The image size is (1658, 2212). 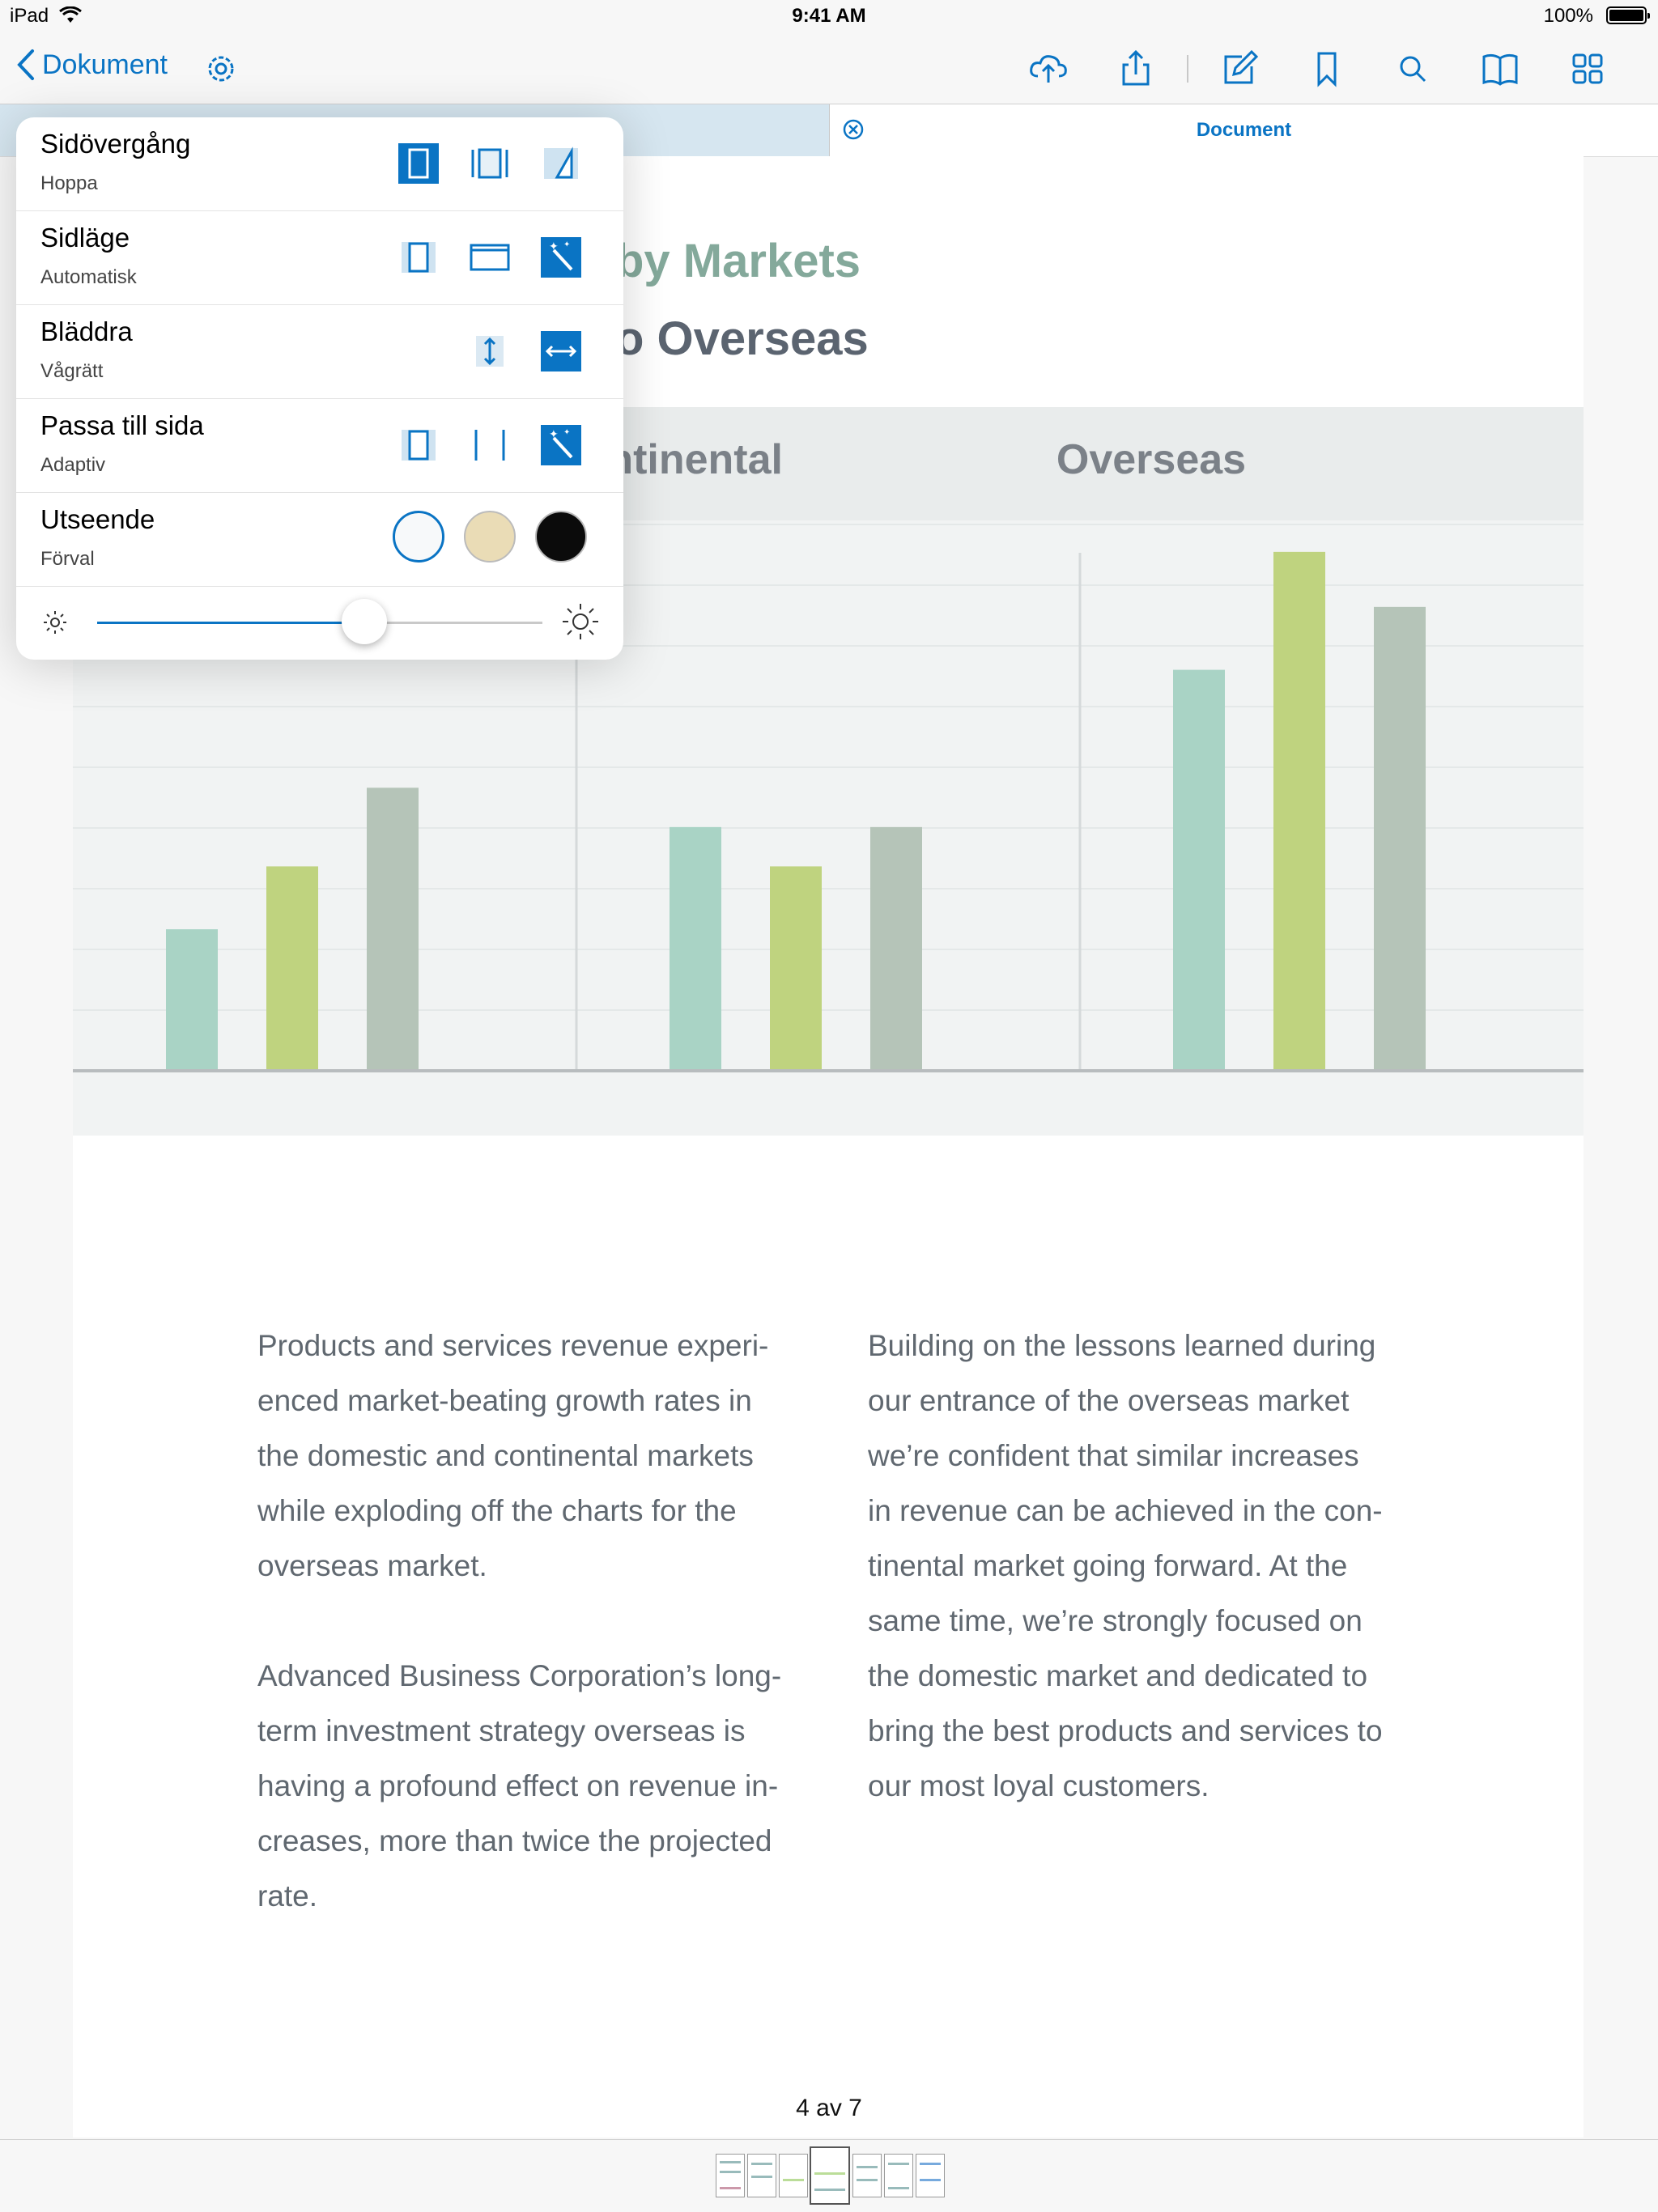 What do you see at coordinates (25, 64) in the screenshot?
I see `chevron-left-icon` at bounding box center [25, 64].